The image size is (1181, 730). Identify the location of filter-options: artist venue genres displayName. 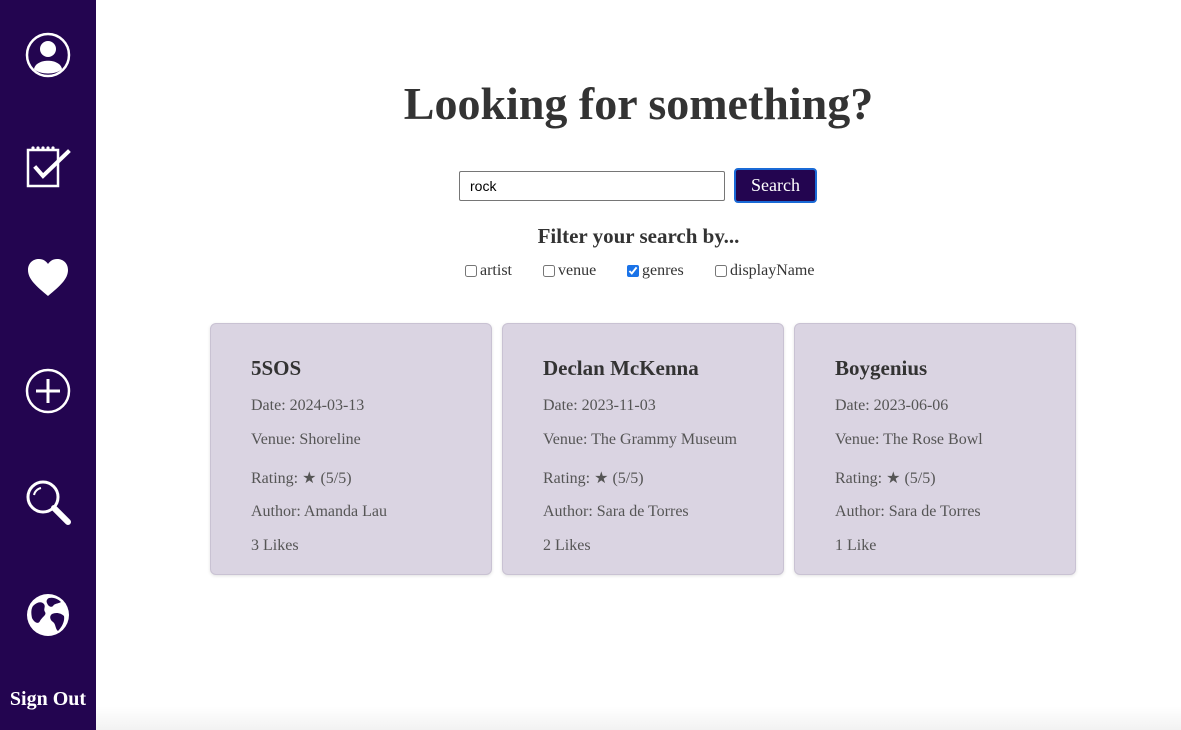
(590, 274).